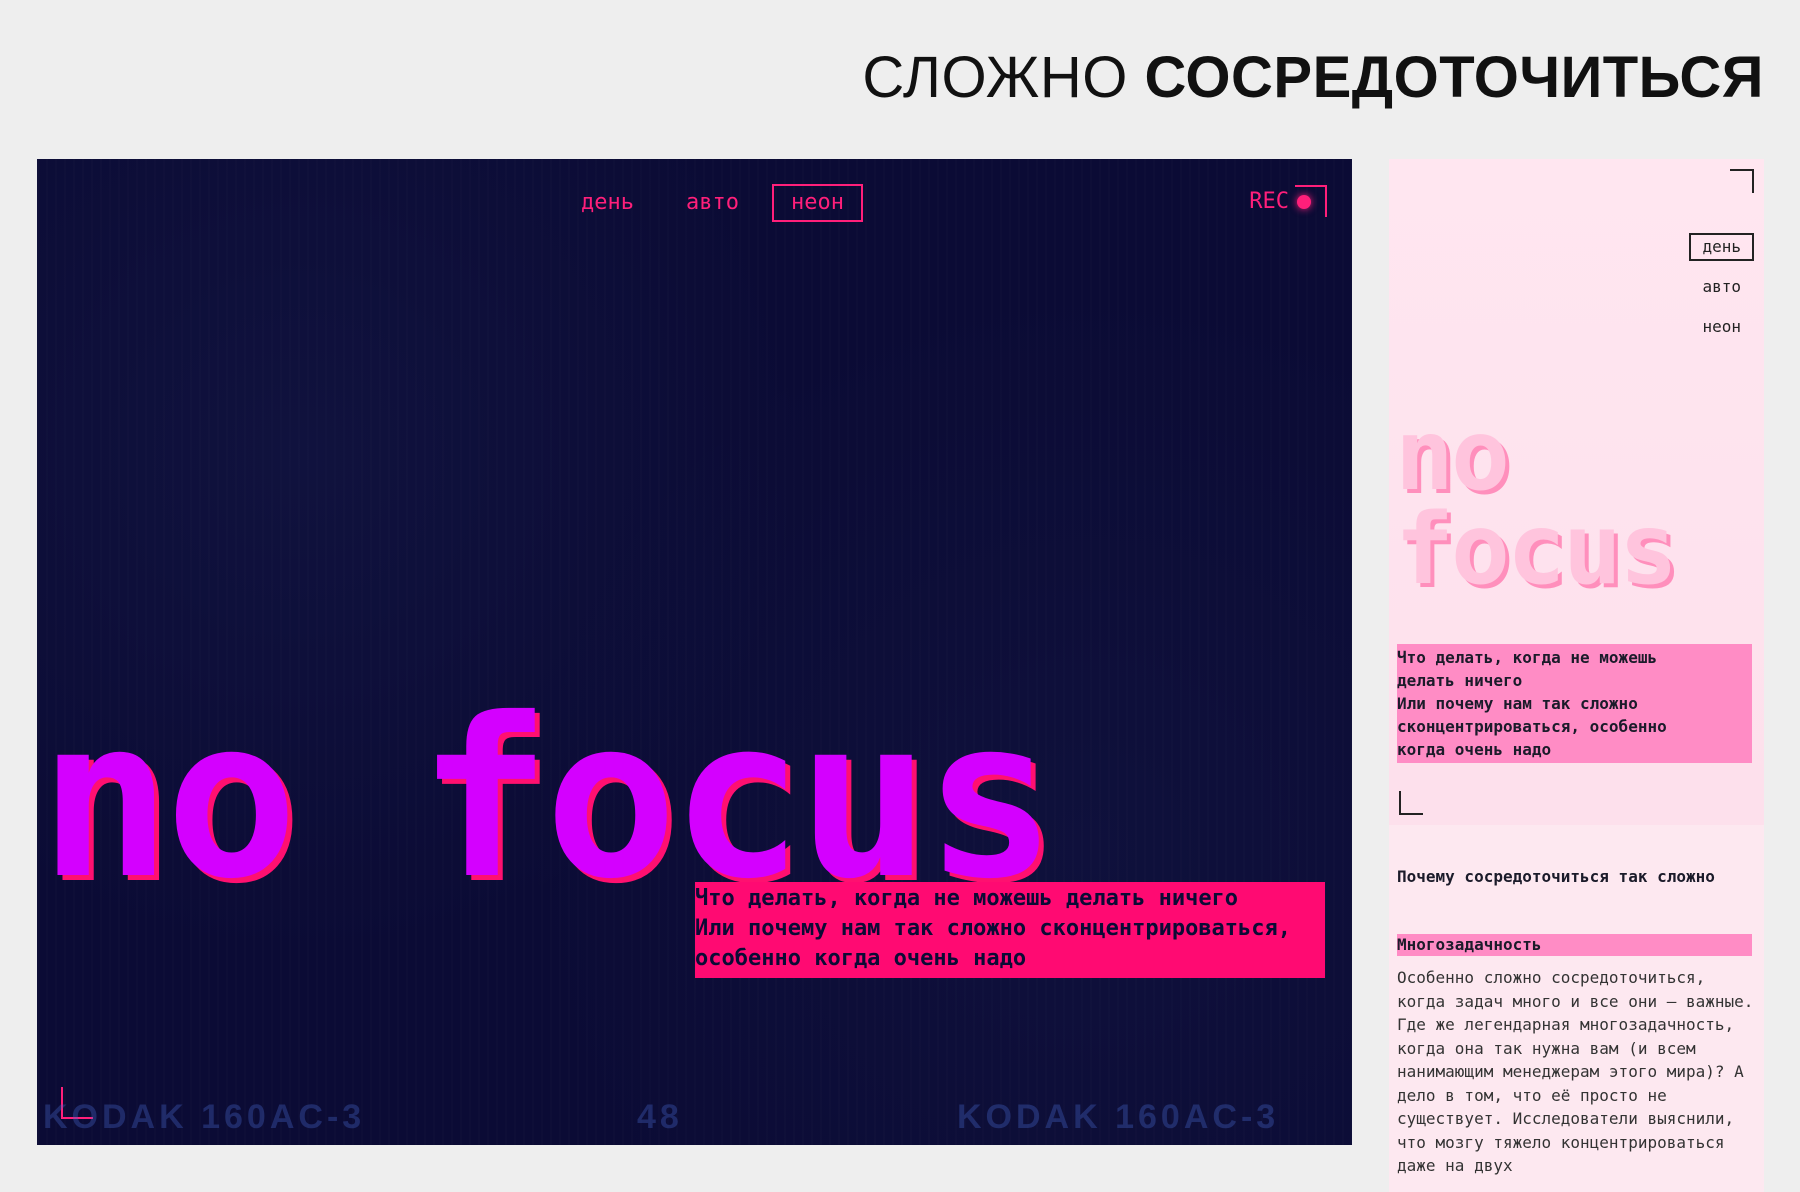  Describe the element at coordinates (995, 77) in the screenshot. I see `heading-light: СЛОЖНО` at that location.